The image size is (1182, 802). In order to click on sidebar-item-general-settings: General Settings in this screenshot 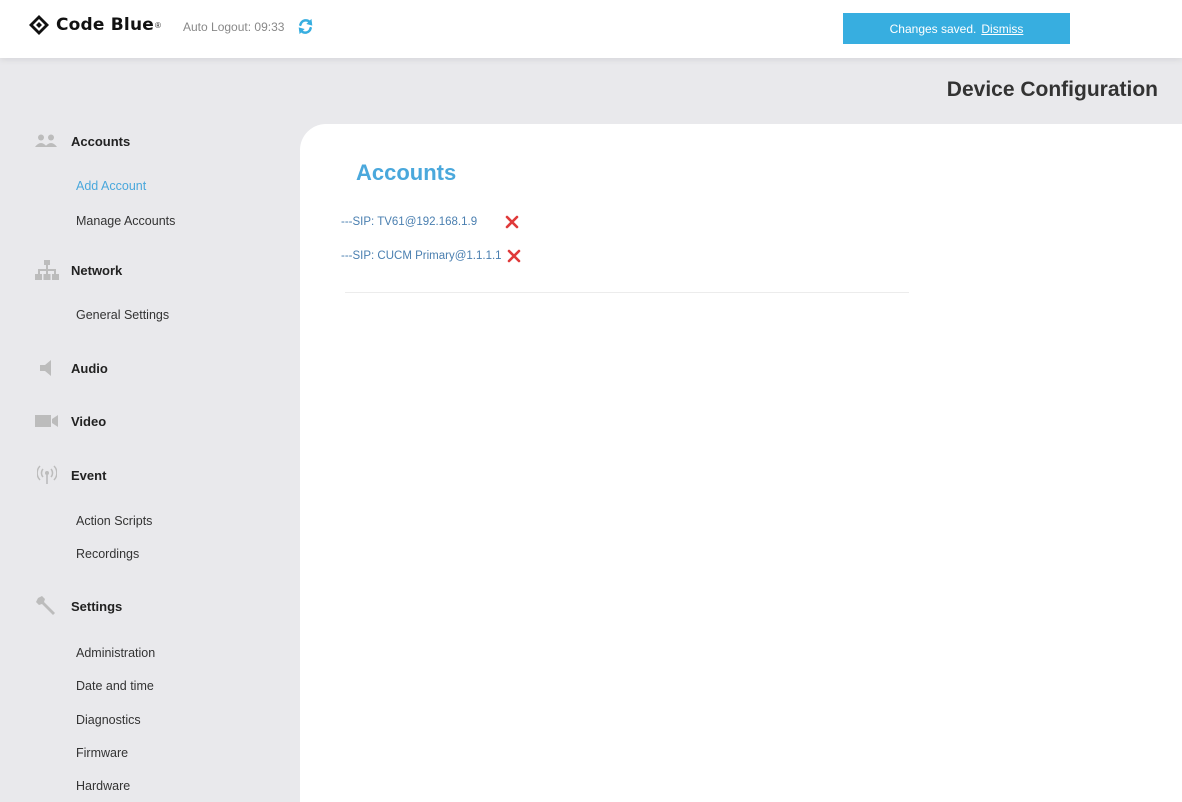, I will do `click(122, 315)`.